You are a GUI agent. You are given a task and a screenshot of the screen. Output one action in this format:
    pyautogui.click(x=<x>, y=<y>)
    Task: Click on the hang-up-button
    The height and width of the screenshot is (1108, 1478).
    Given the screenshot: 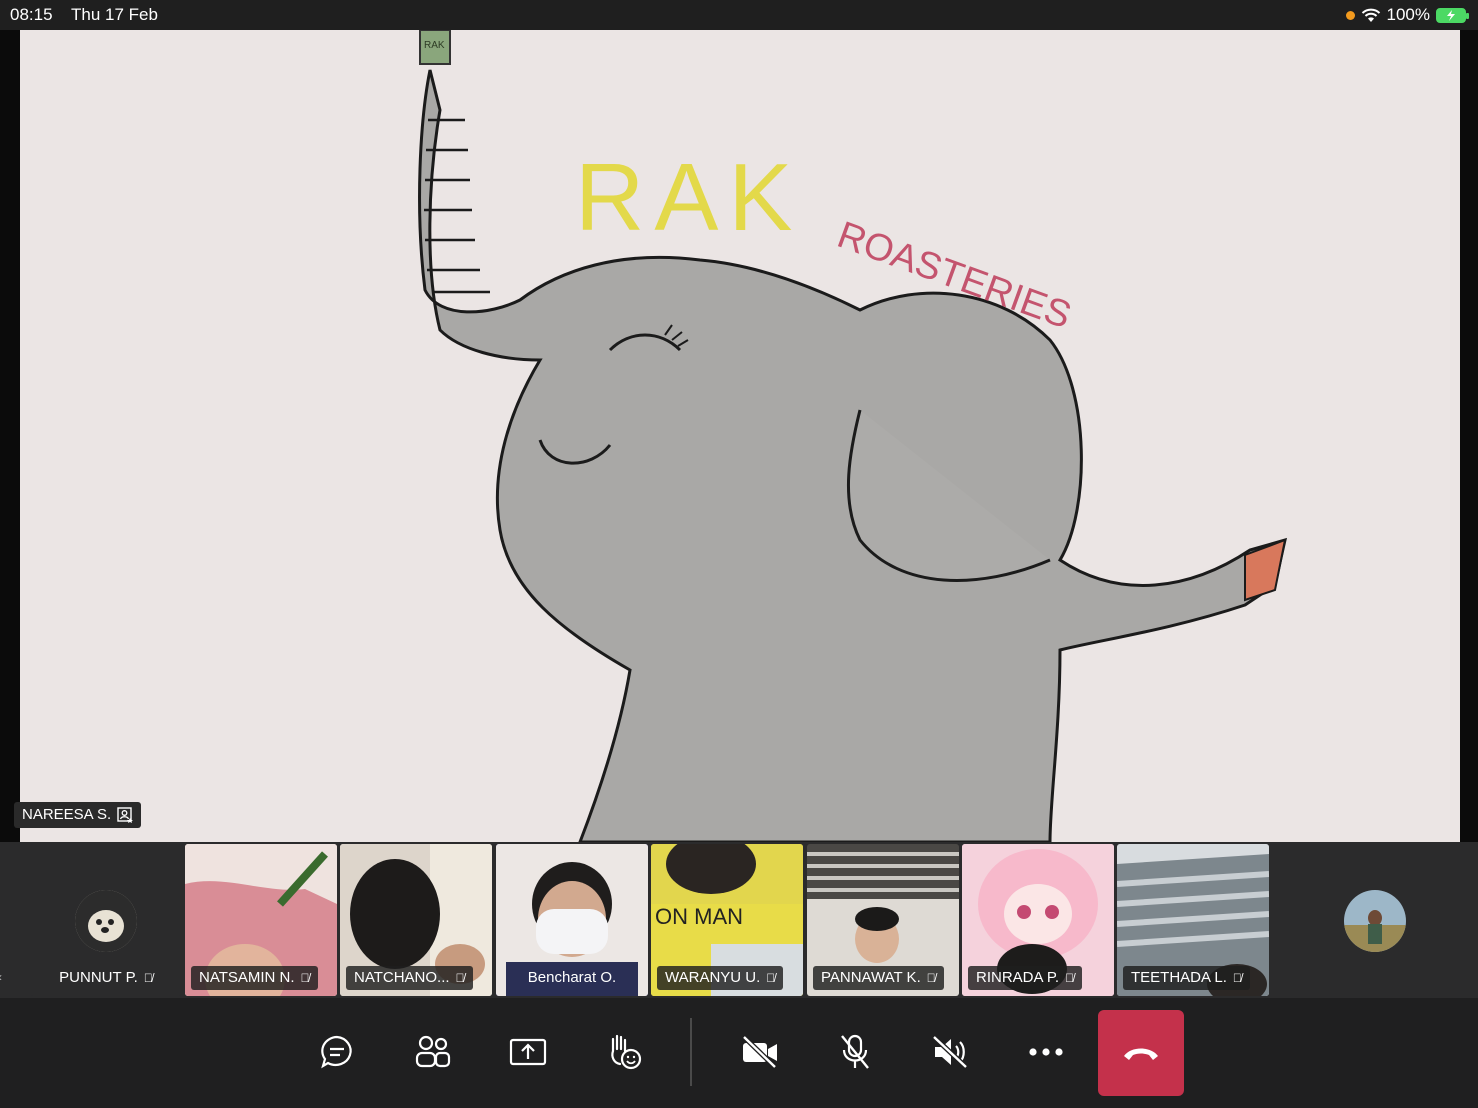 What is the action you would take?
    pyautogui.click(x=1141, y=1053)
    